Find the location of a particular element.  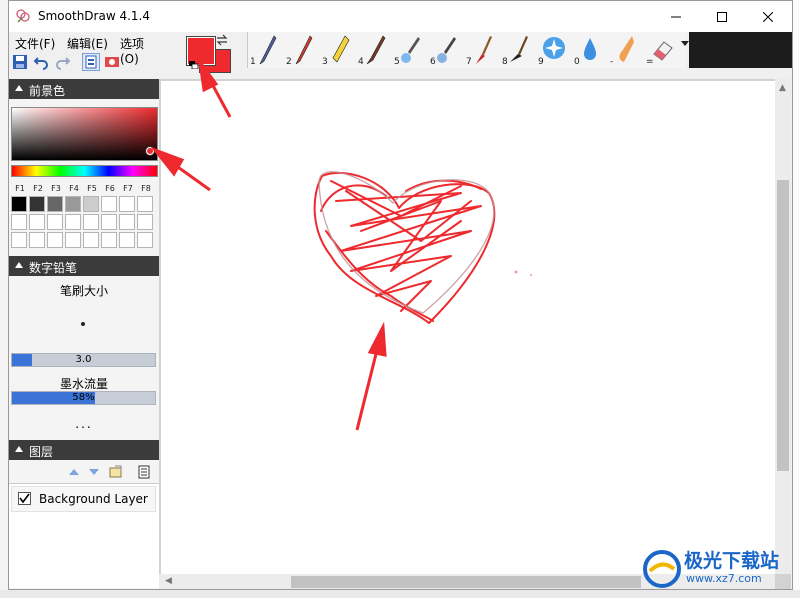

brush-0: 0 is located at coordinates (590, 50).